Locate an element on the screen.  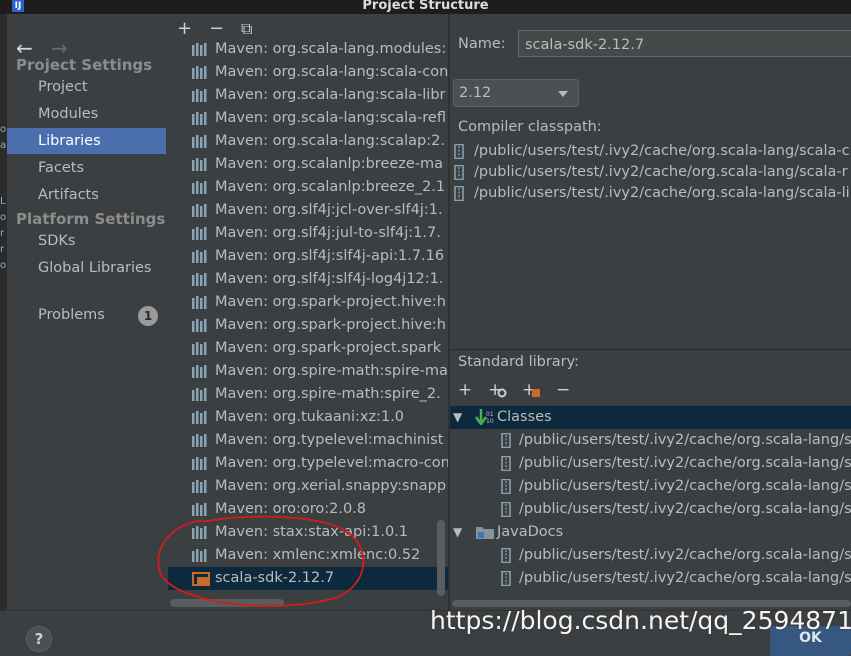
sidebar-item-label: Libraries is located at coordinates (69, 141).